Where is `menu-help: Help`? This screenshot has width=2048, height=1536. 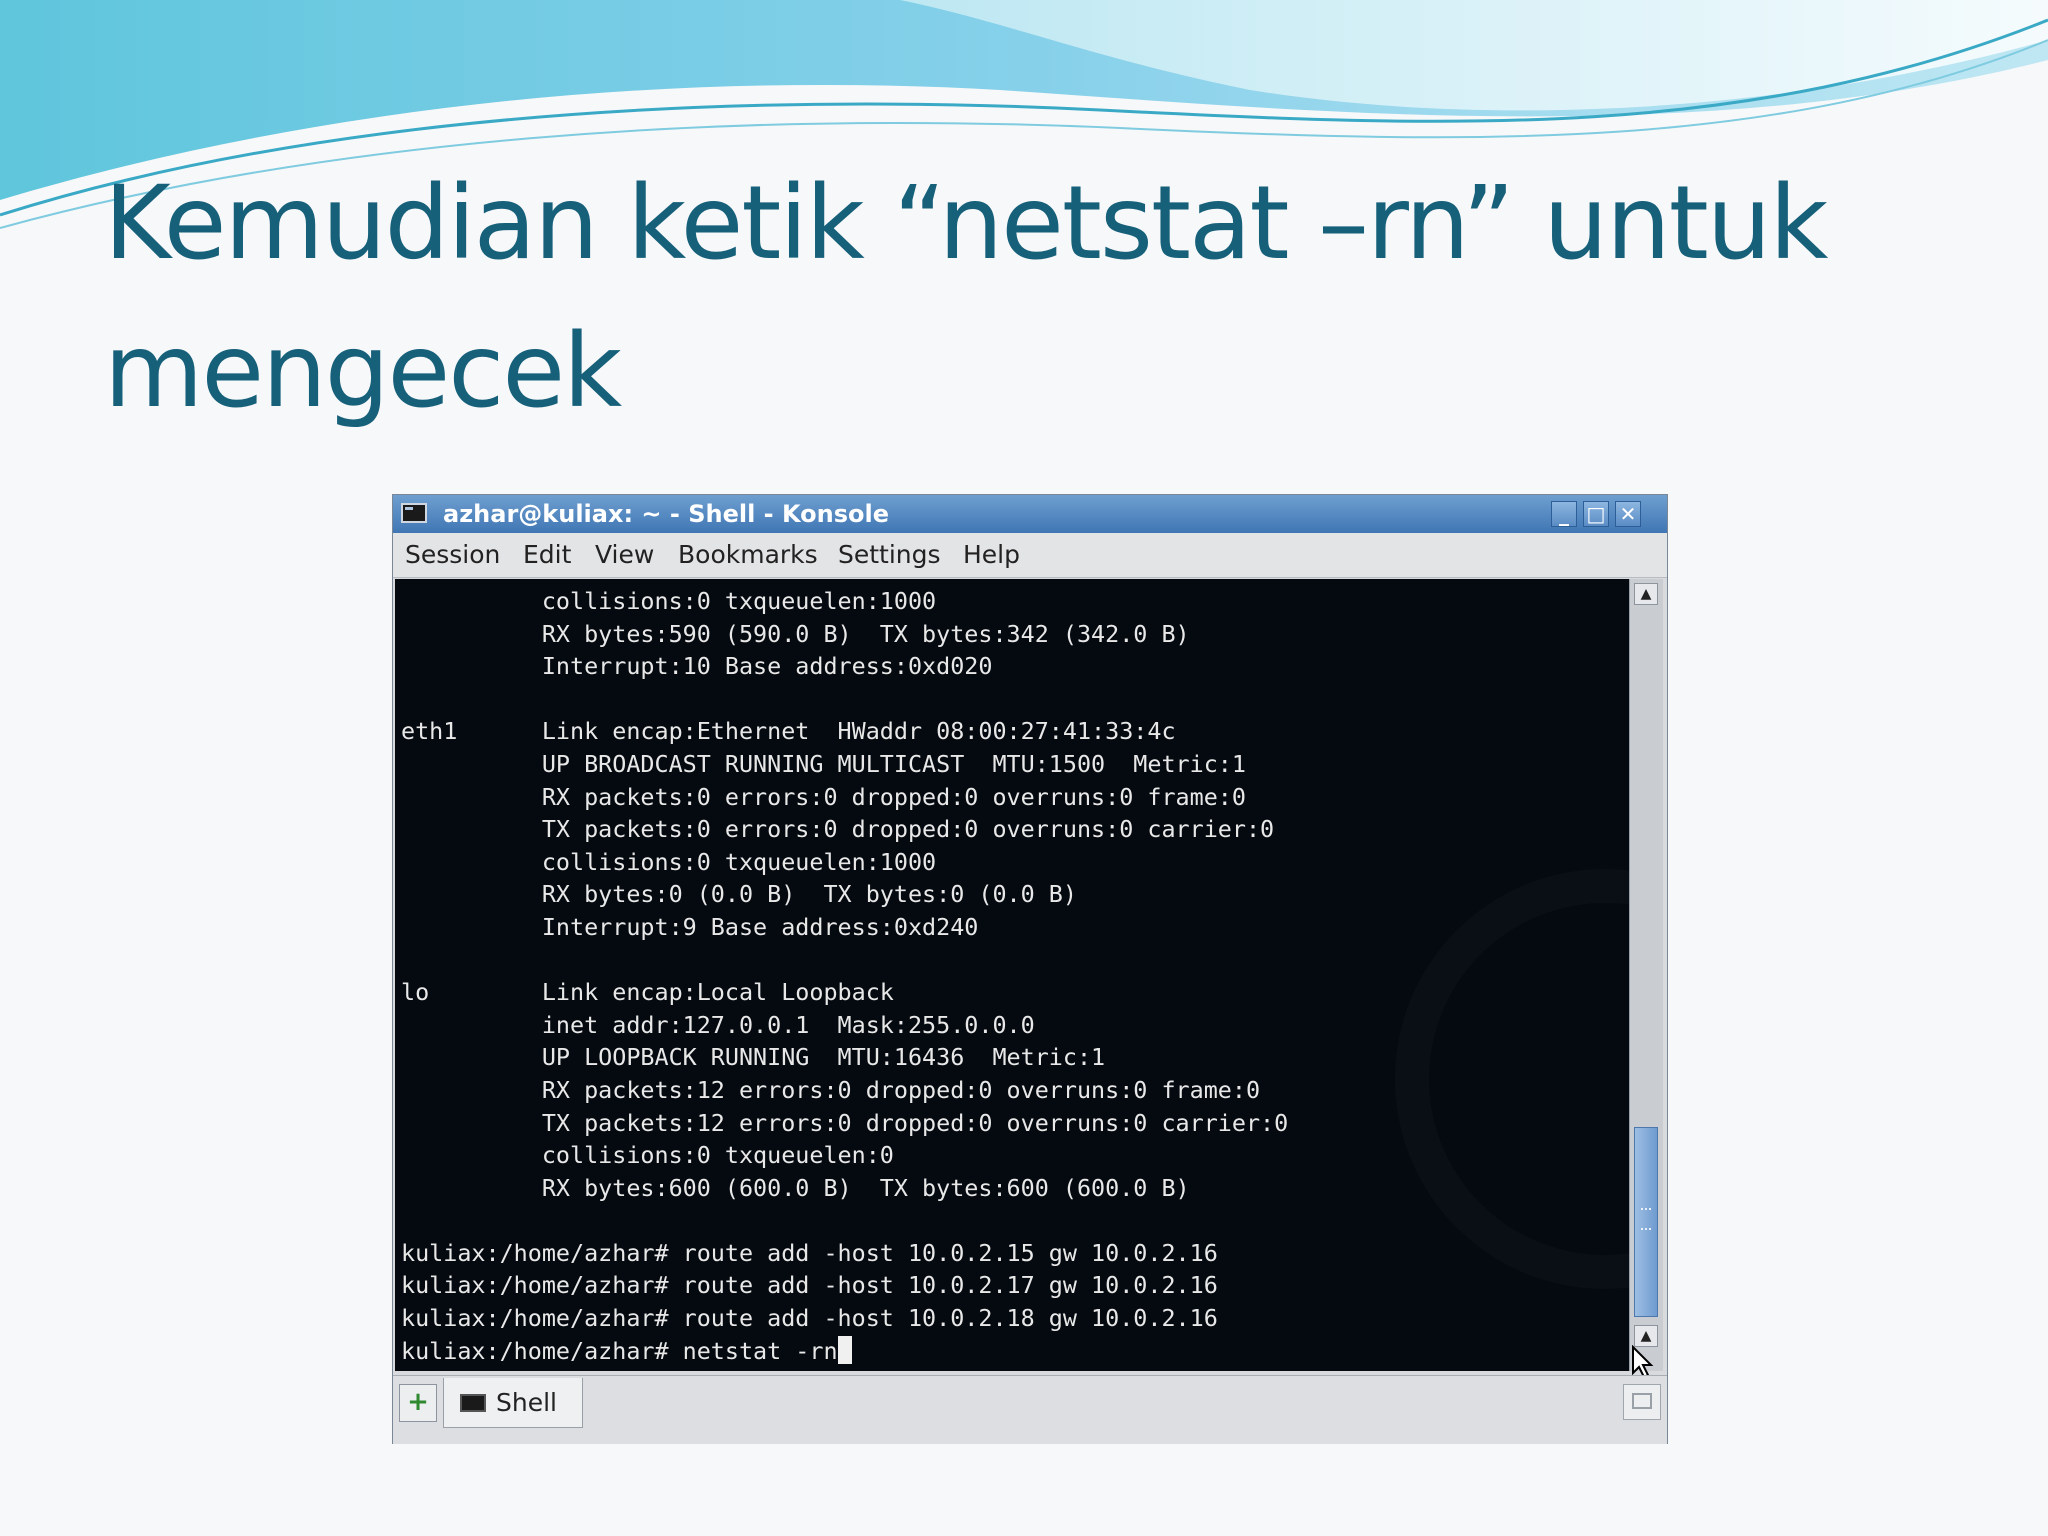
menu-help: Help is located at coordinates (991, 555).